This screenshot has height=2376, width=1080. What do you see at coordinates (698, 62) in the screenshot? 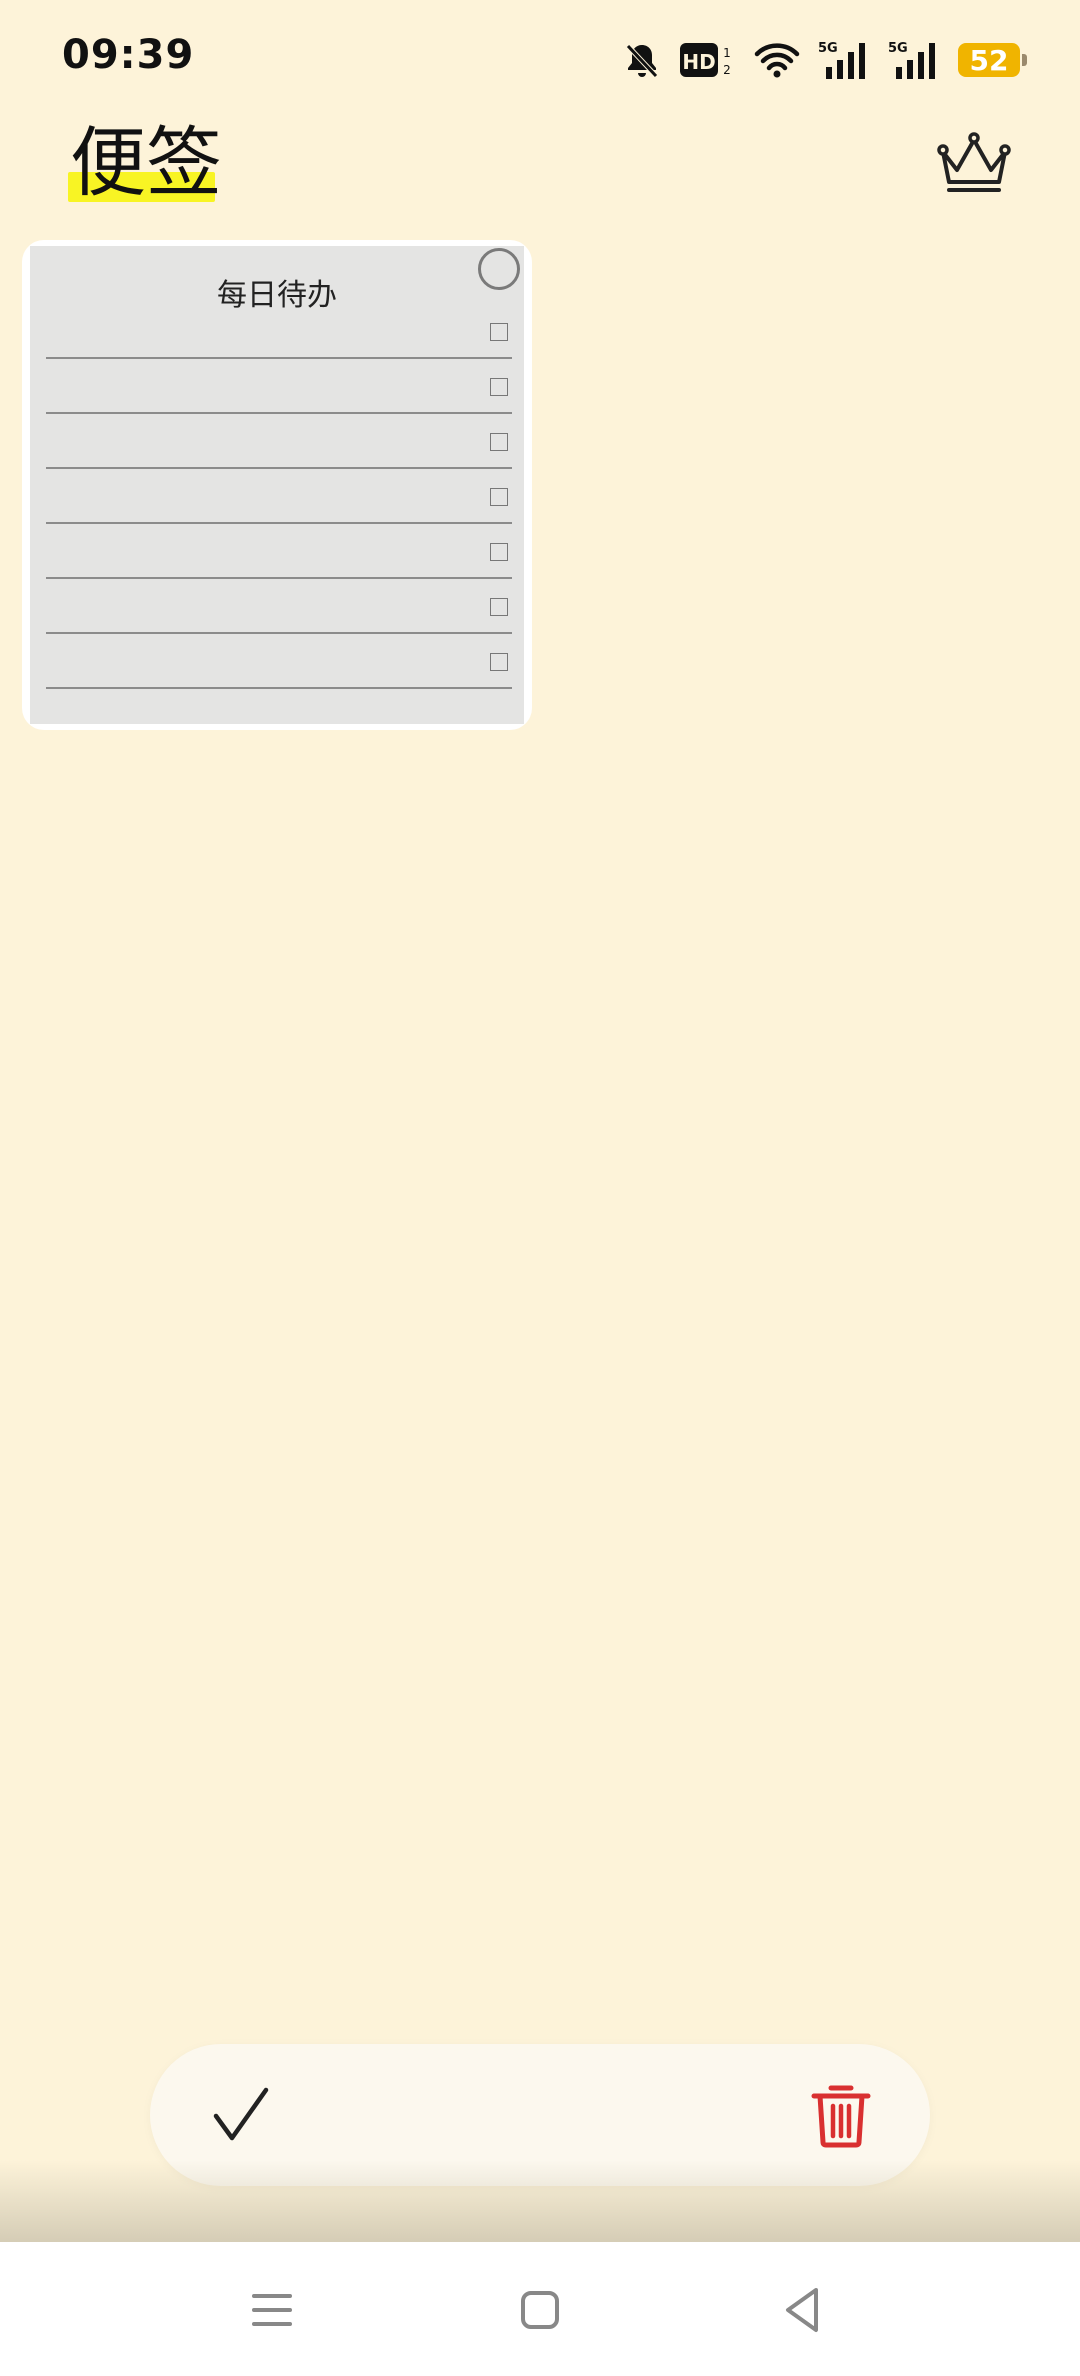
I see `hd-label: HD` at bounding box center [698, 62].